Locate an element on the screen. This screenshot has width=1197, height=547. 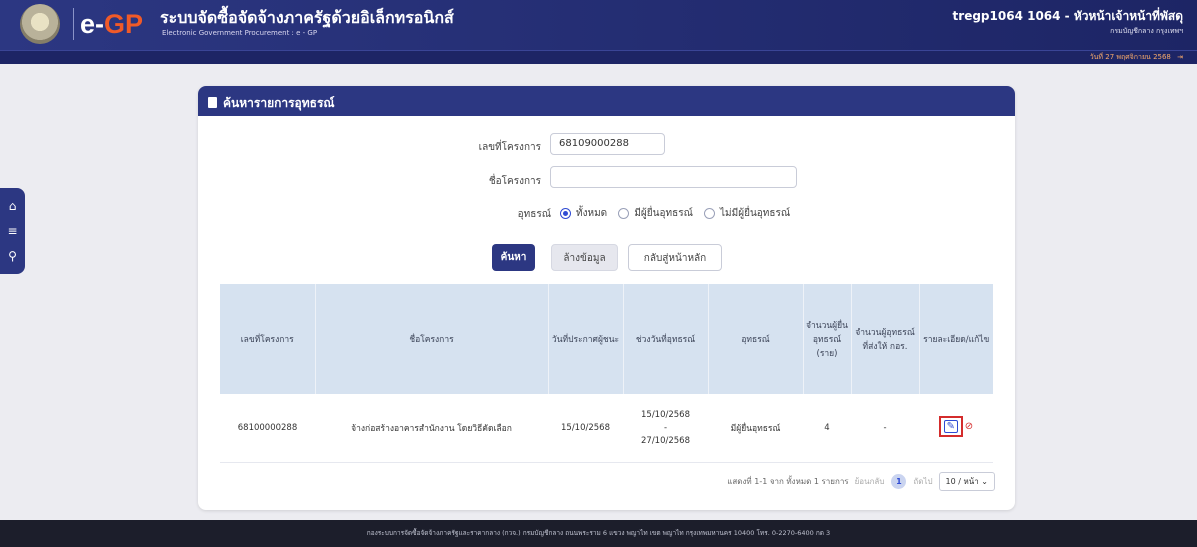
search-button: ค้นหา is located at coordinates (513, 257).